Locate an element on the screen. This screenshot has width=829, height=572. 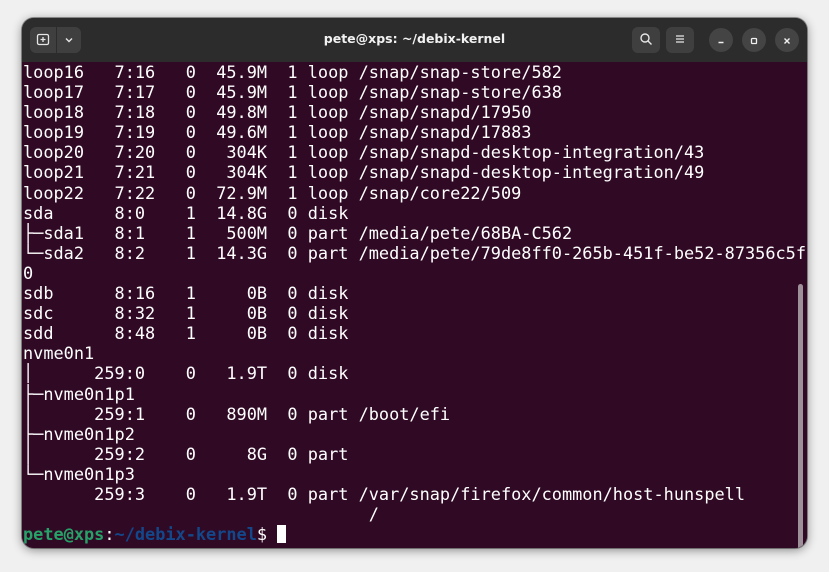
terminal-line: sdb 8:16 1 0B 0 disk is located at coordinates (186, 293).